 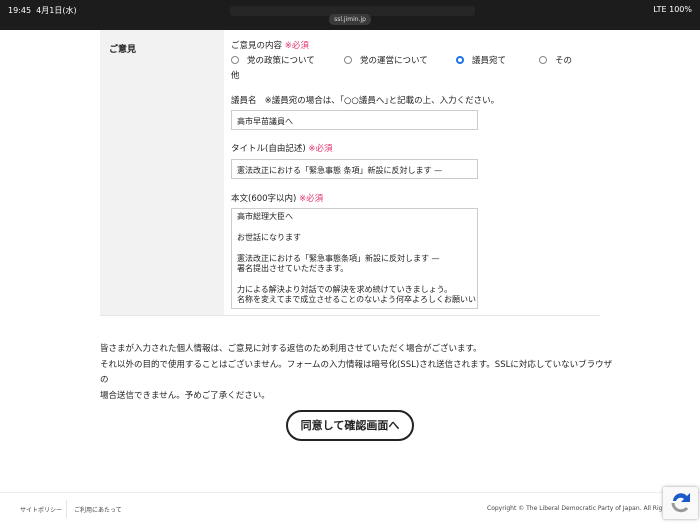 I want to click on title-label: タイトル(自由記述) ※必須, so click(x=282, y=149).